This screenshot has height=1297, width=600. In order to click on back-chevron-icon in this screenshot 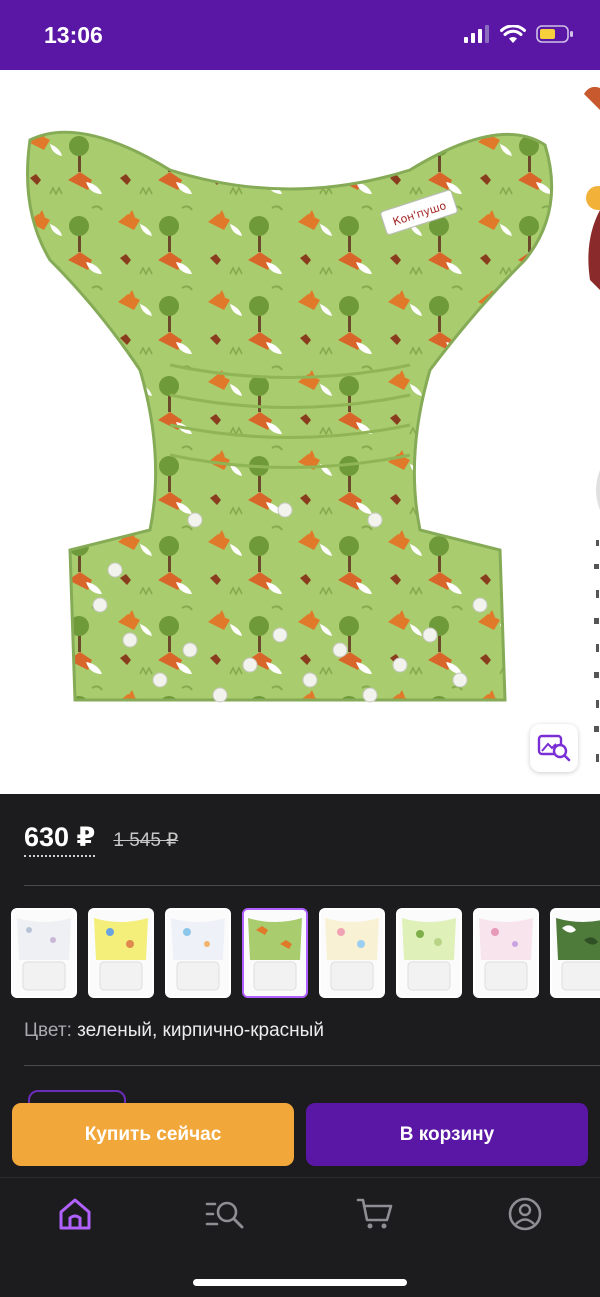, I will do `click(37, 114)`.